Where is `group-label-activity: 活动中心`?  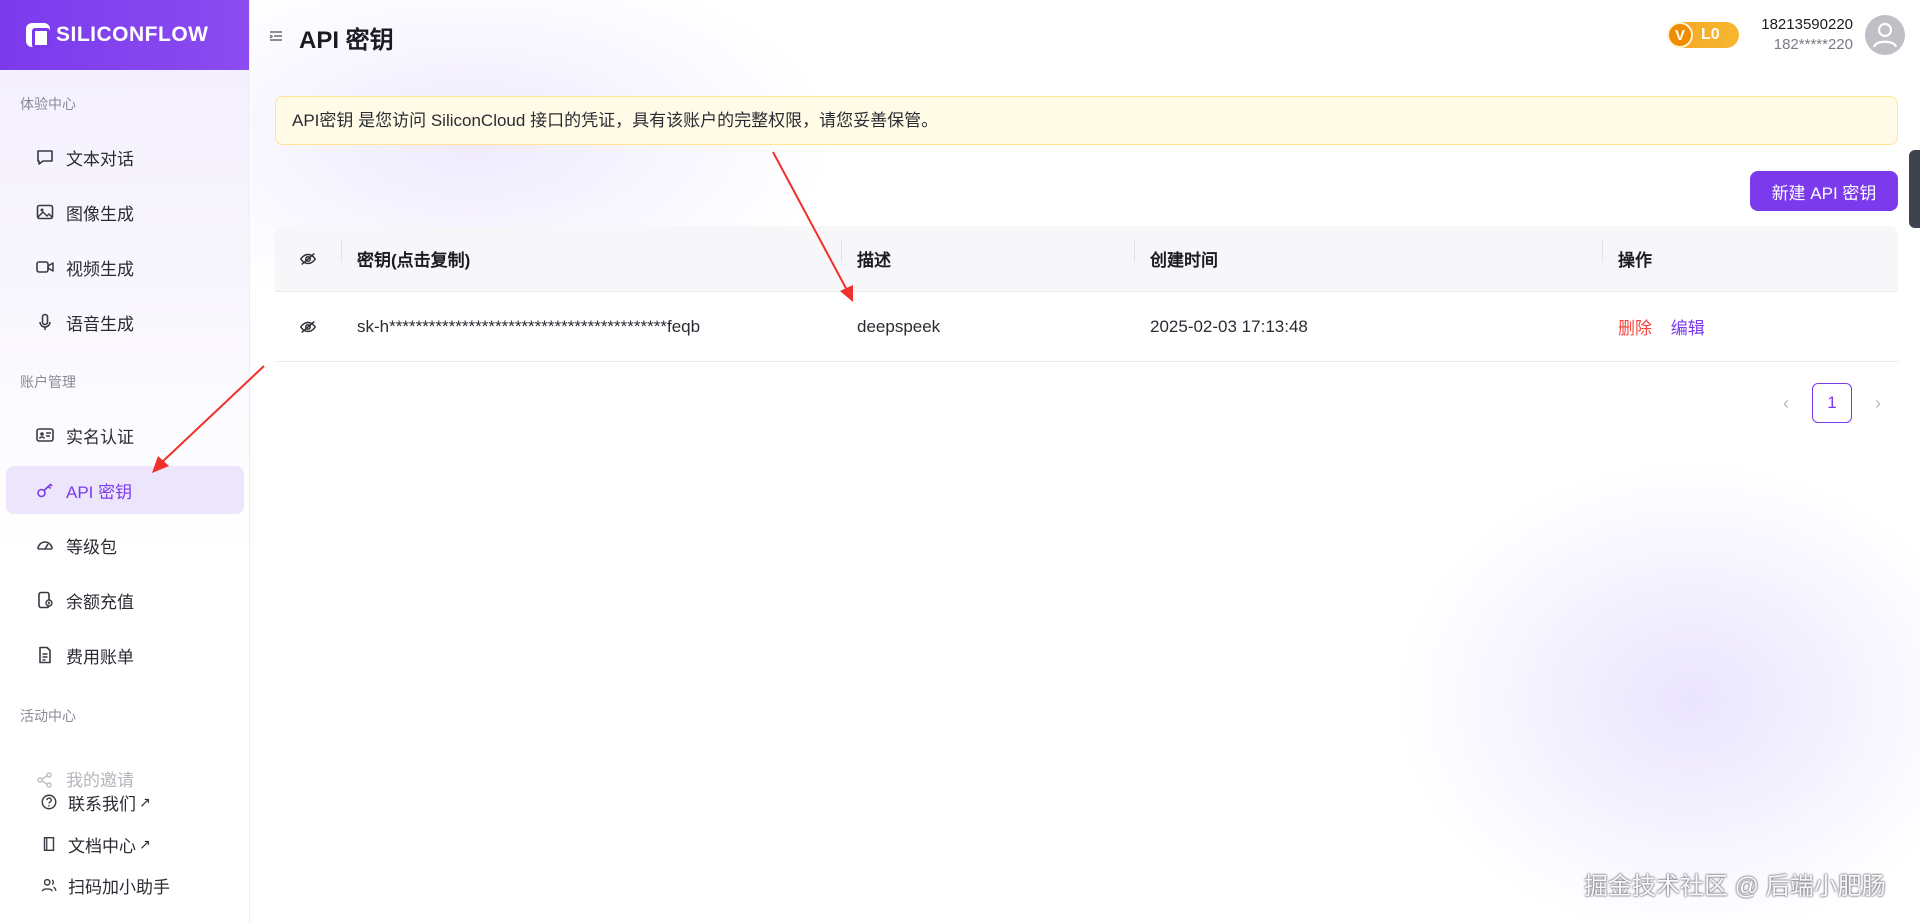
group-label-activity: 活动中心 is located at coordinates (48, 716).